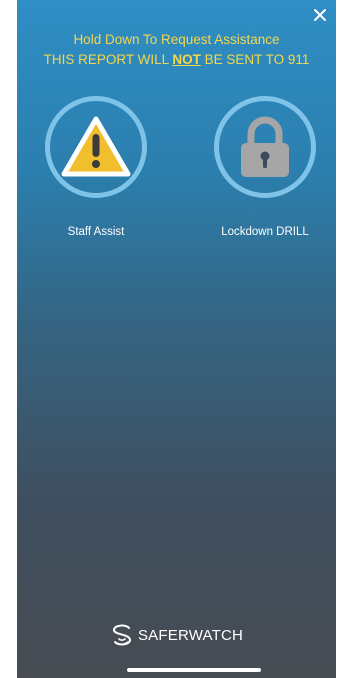  Describe the element at coordinates (190, 635) in the screenshot. I see `brand-name: SAFERWATCH` at that location.